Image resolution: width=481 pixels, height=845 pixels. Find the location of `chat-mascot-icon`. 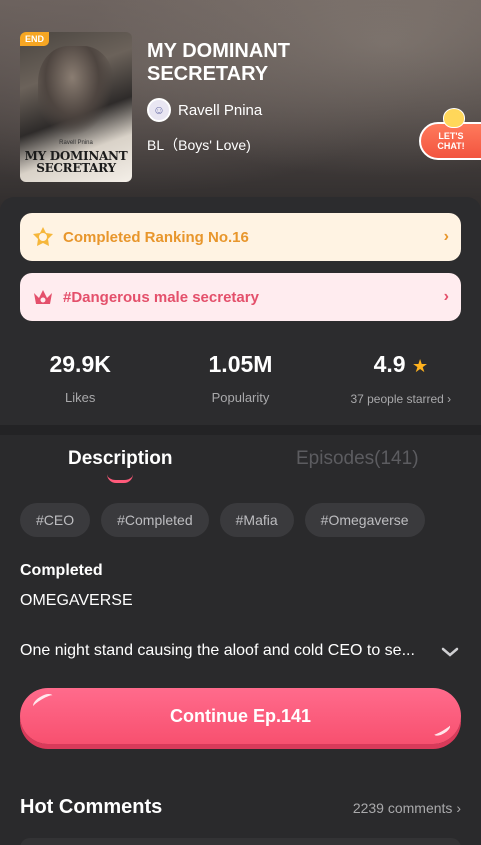

chat-mascot-icon is located at coordinates (454, 118).